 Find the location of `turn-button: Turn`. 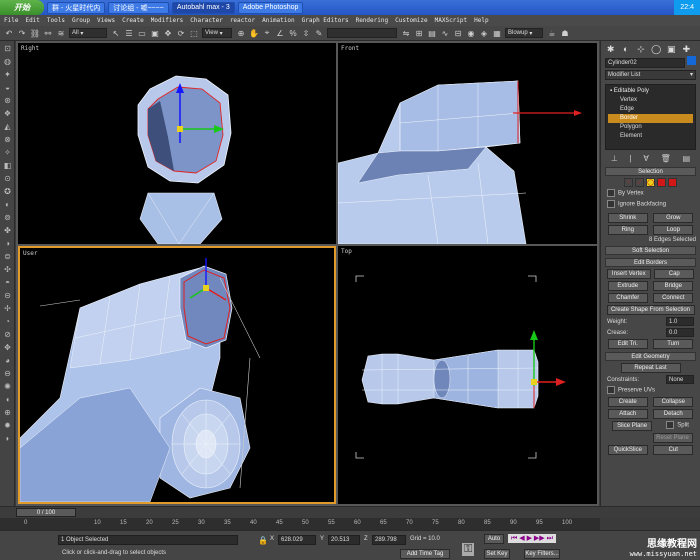

turn-button: Turn is located at coordinates (673, 344).